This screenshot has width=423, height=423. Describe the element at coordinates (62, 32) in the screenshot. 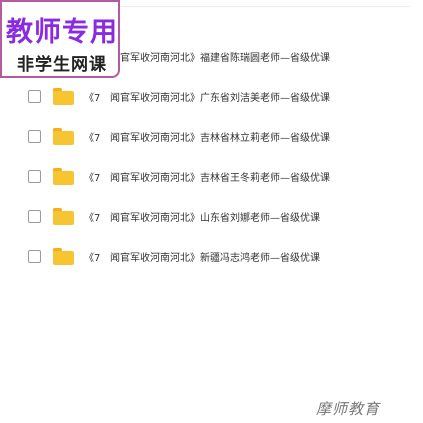

I see `stamp-title: 教师专用` at that location.